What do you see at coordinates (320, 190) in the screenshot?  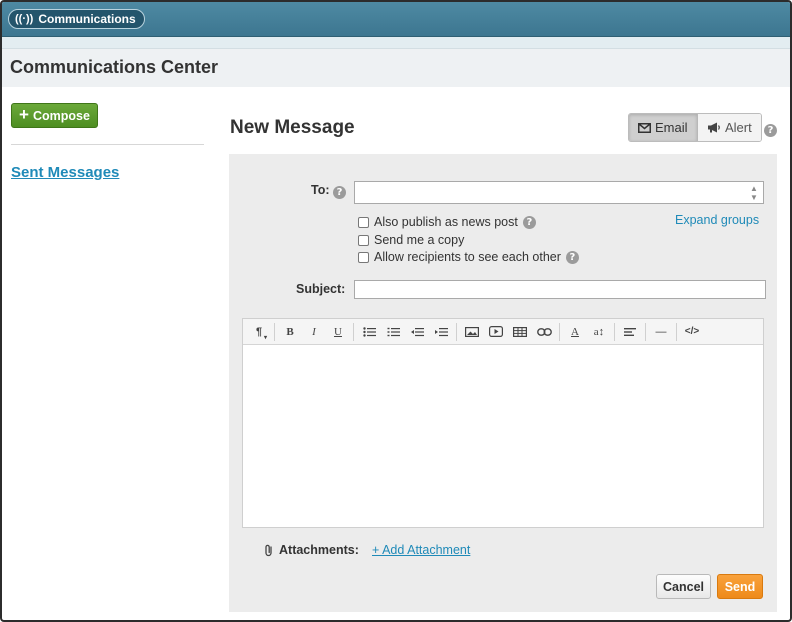 I see `to-label: To:` at bounding box center [320, 190].